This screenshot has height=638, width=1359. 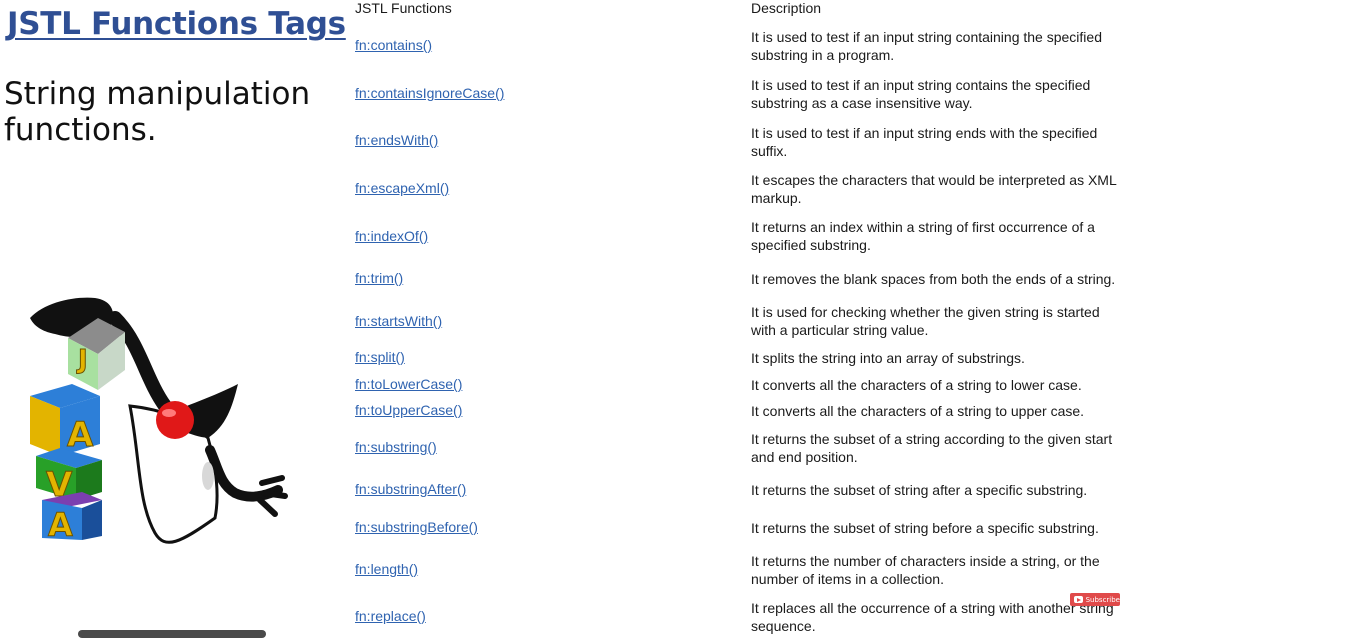 What do you see at coordinates (408, 410) in the screenshot?
I see `fn-touppercase-link: fn:toUpperCase()` at bounding box center [408, 410].